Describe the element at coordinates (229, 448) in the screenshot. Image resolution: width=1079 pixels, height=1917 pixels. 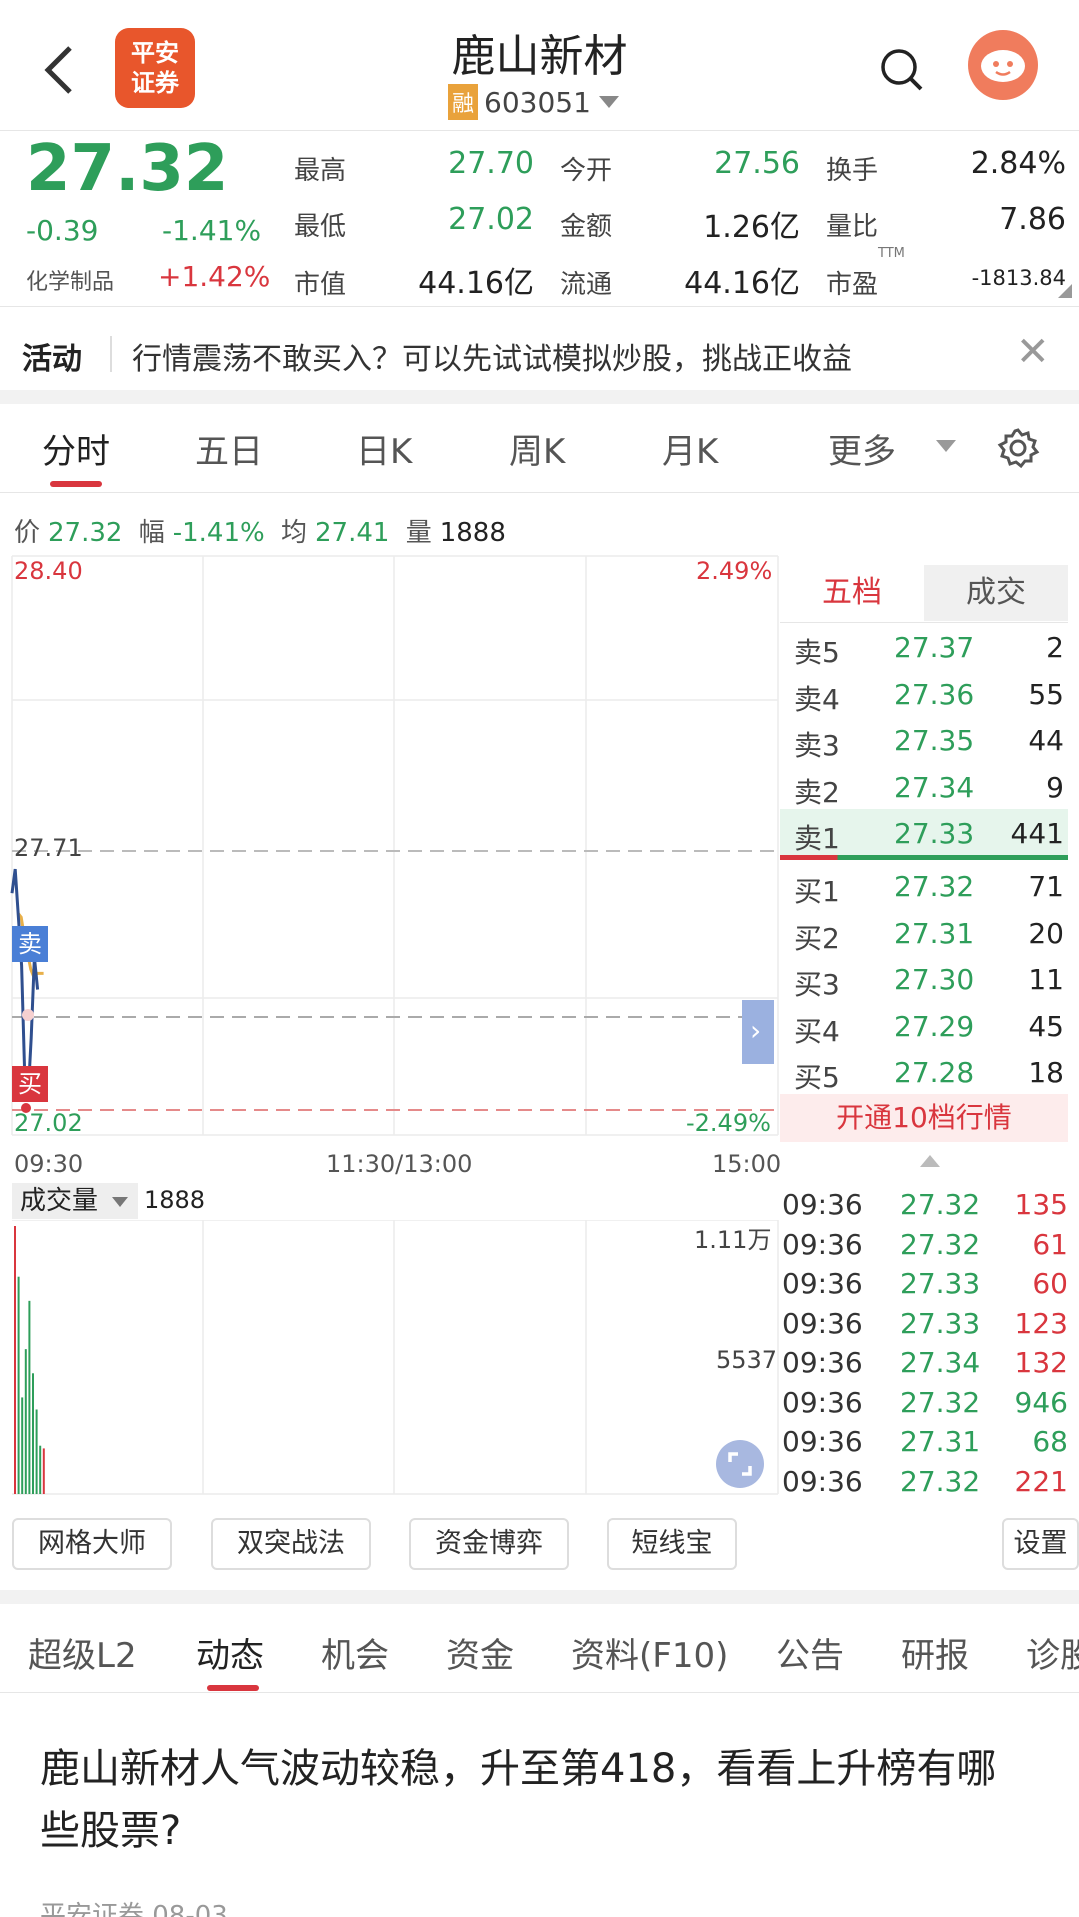
I see `tab-five-day: 五日` at that location.